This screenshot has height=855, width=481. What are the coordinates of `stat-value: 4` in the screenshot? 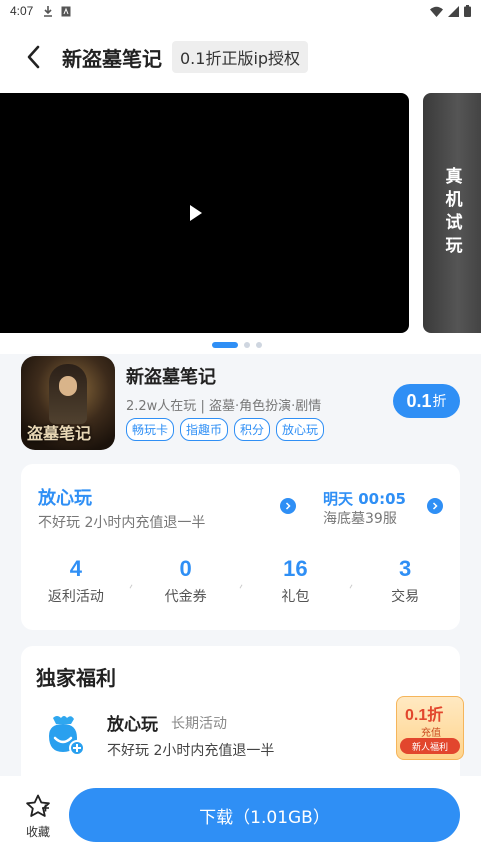 It's located at (75, 568).